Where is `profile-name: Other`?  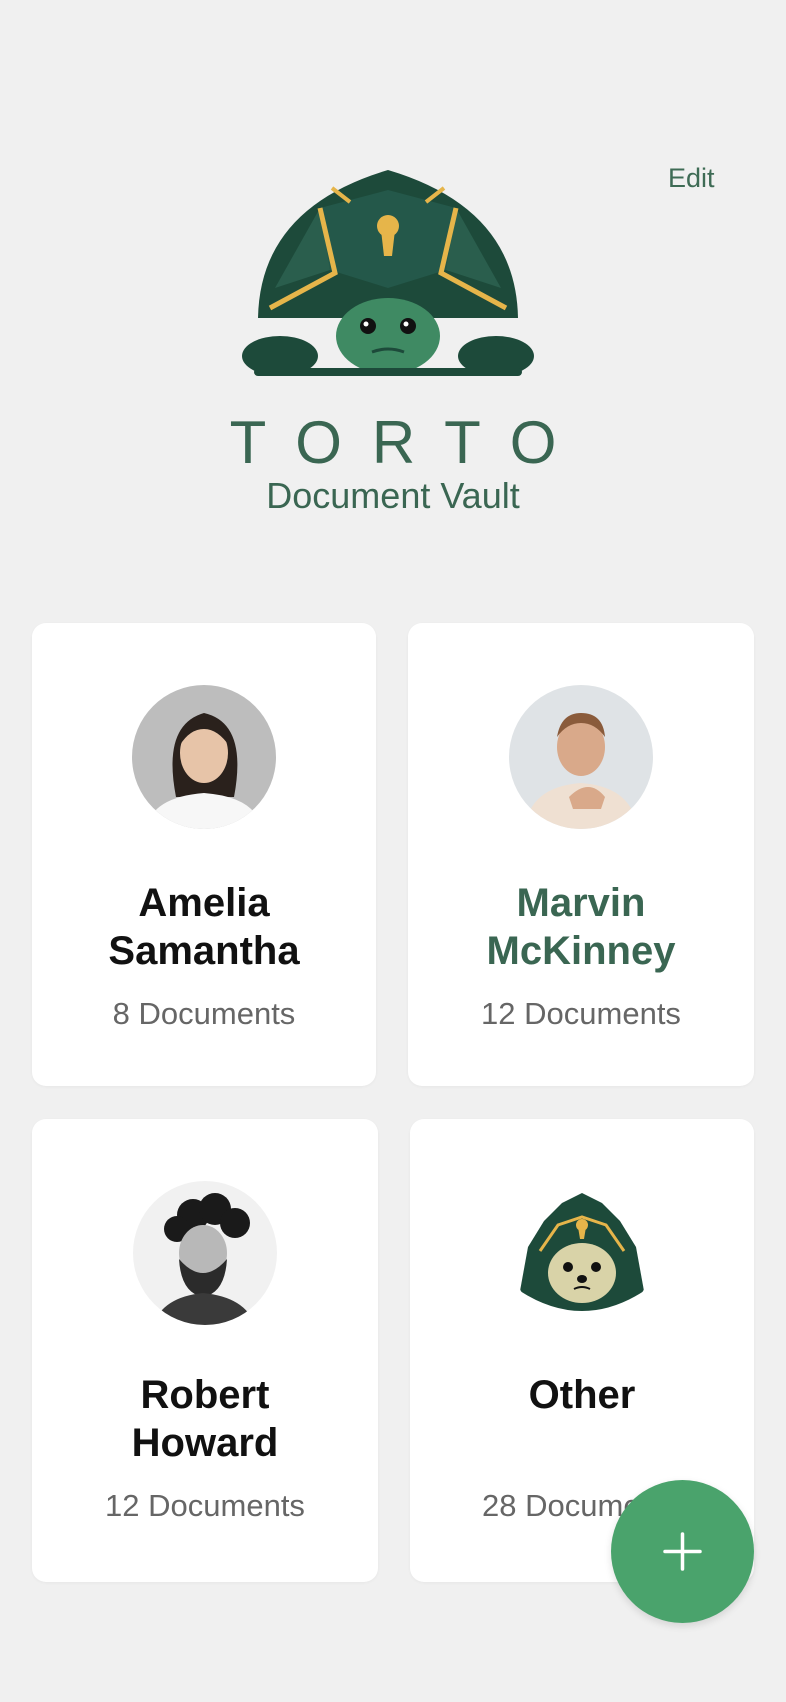 profile-name: Other is located at coordinates (582, 1395).